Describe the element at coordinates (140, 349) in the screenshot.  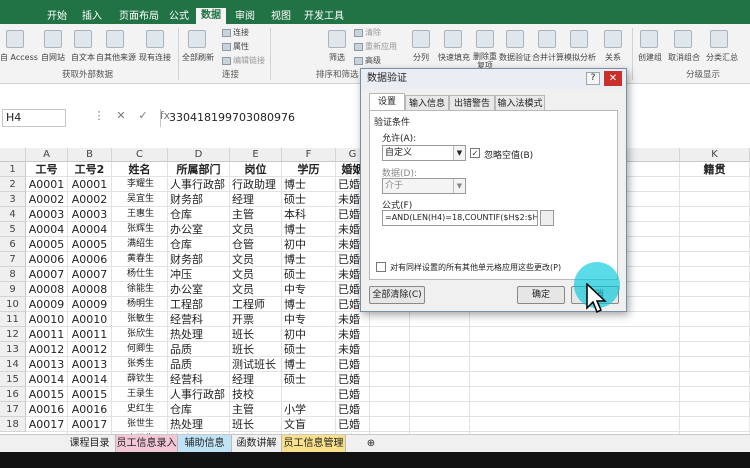
I see `table-cell: 何卿生` at that location.